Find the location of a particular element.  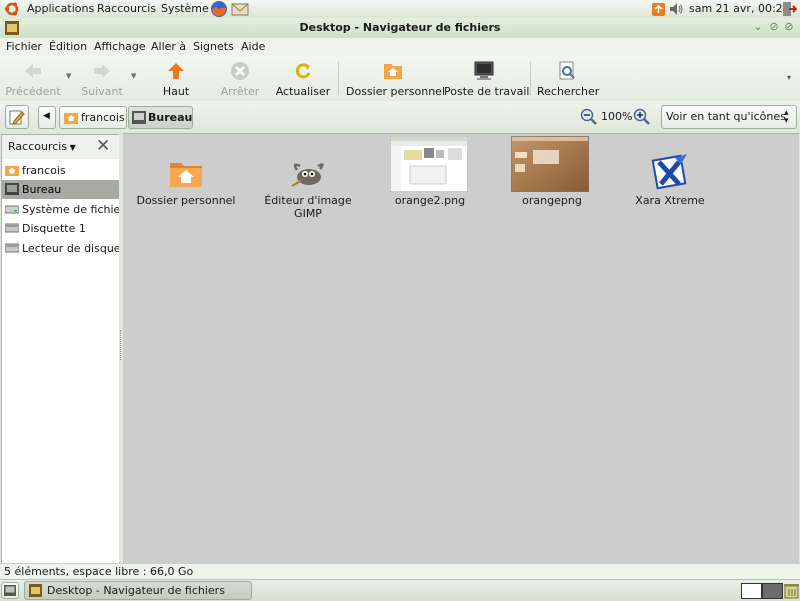

path-button-francois: francois is located at coordinates (93, 117).